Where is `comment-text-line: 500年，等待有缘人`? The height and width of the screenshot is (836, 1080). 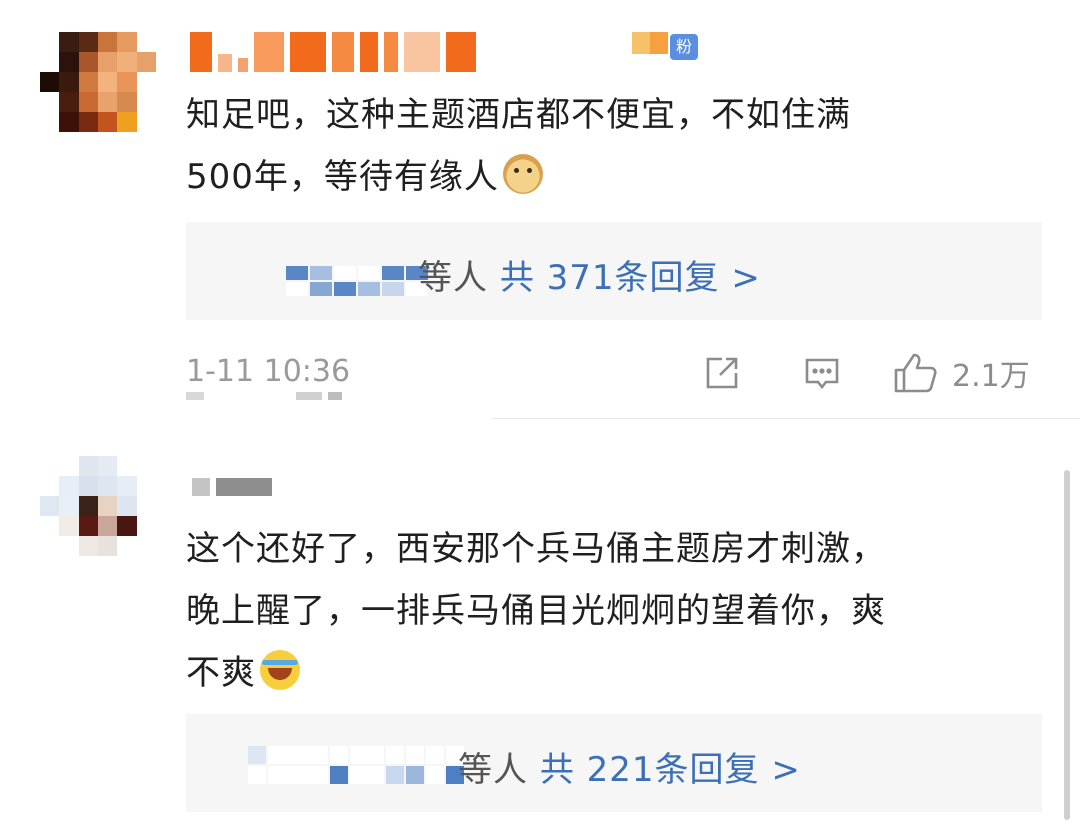
comment-text-line: 500年，等待有缘人 is located at coordinates (616, 177).